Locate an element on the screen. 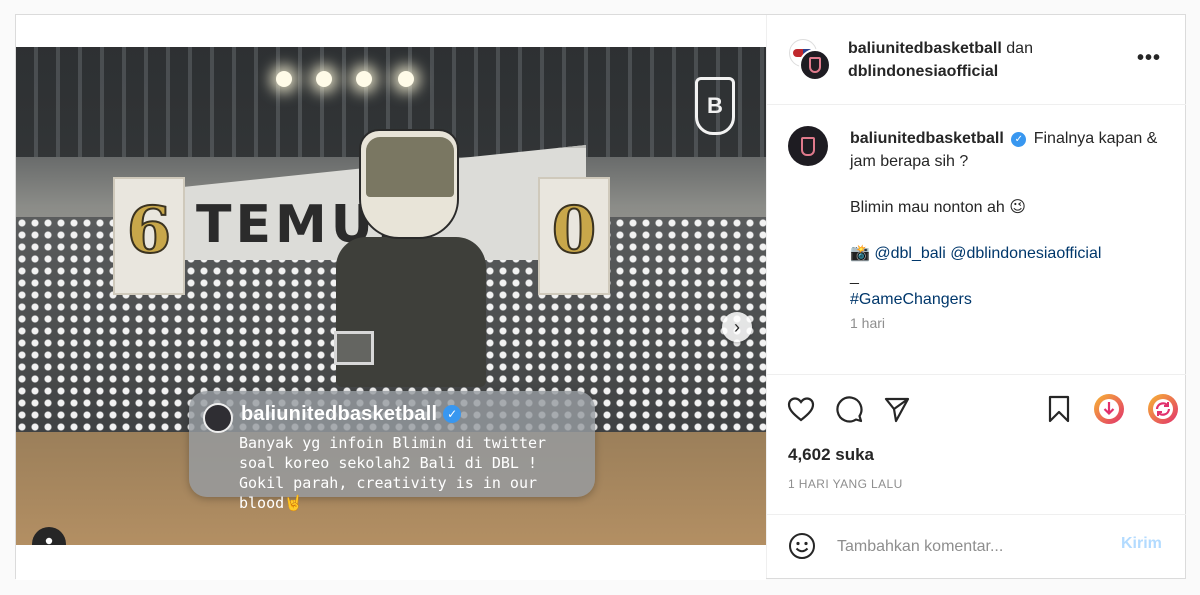 The height and width of the screenshot is (595, 1200). camera-emoji: 📸 is located at coordinates (860, 253).